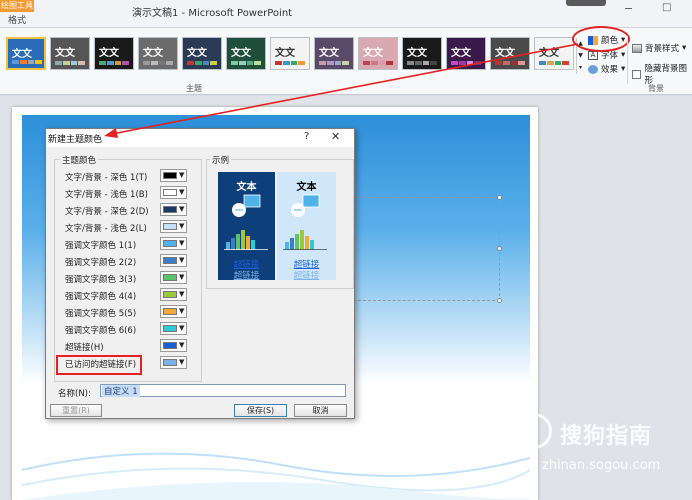 This screenshot has height=500, width=692. I want to click on color-row: 强调文字颜色 4(4) ▼, so click(135, 295).